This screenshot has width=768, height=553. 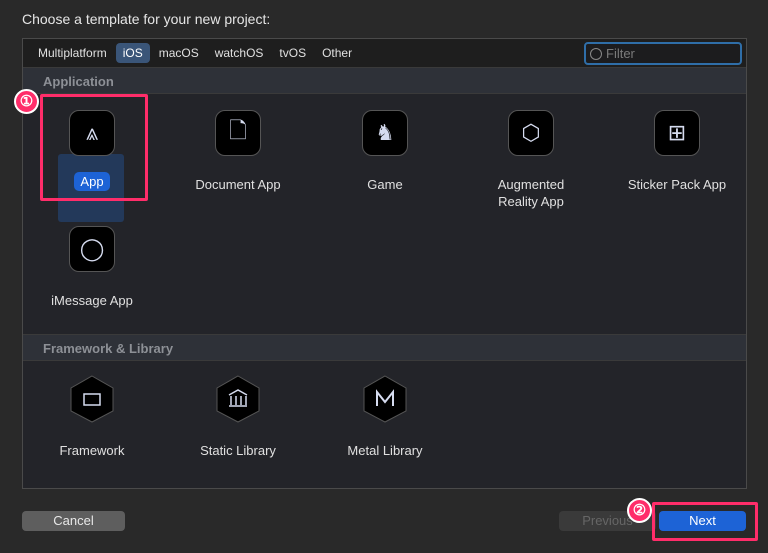 I want to click on filter-placeholder: Filter, so click(x=620, y=53).